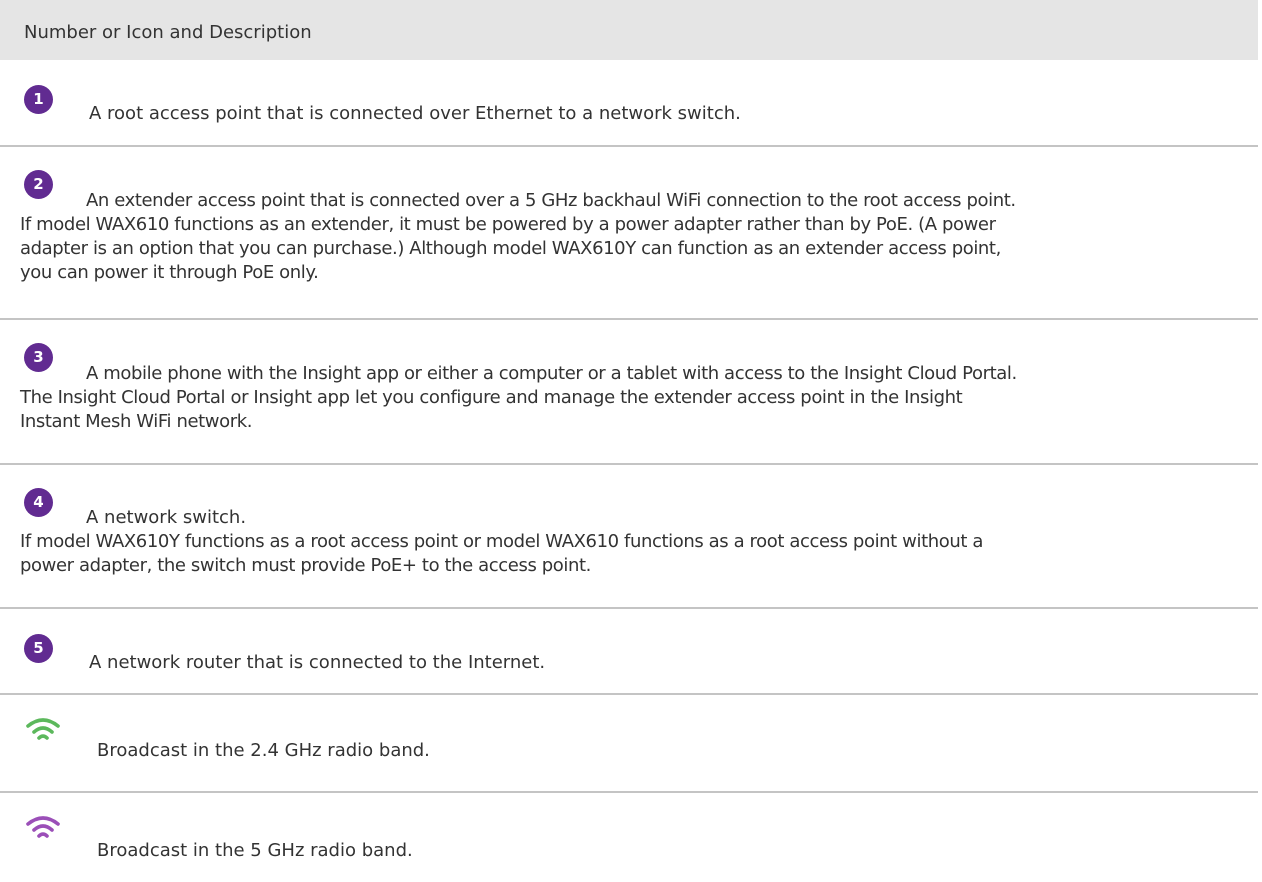  What do you see at coordinates (629, 837) in the screenshot?
I see `table-row: Broadcast in the 5 GHz radio band.` at bounding box center [629, 837].